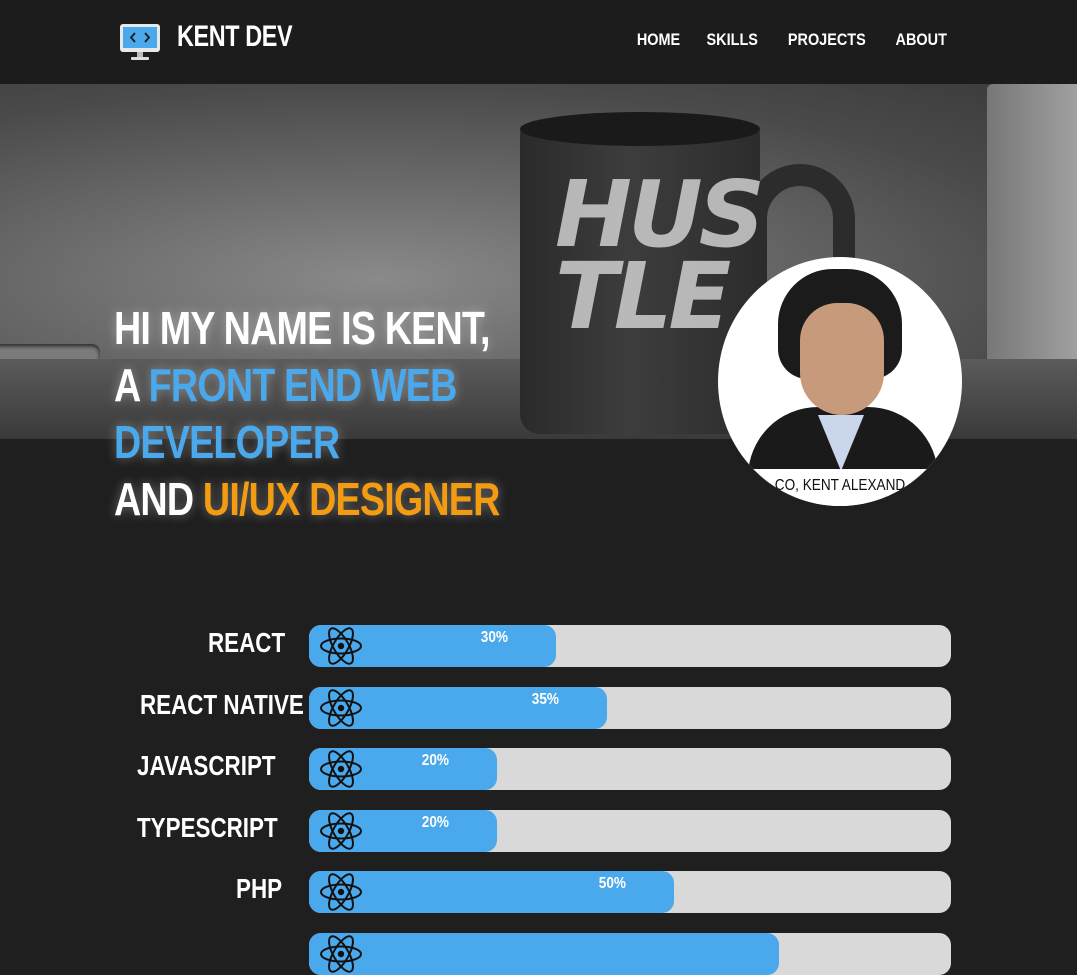  Describe the element at coordinates (351, 499) in the screenshot. I see `headline-role-2: UI/UX DESIGNER` at that location.